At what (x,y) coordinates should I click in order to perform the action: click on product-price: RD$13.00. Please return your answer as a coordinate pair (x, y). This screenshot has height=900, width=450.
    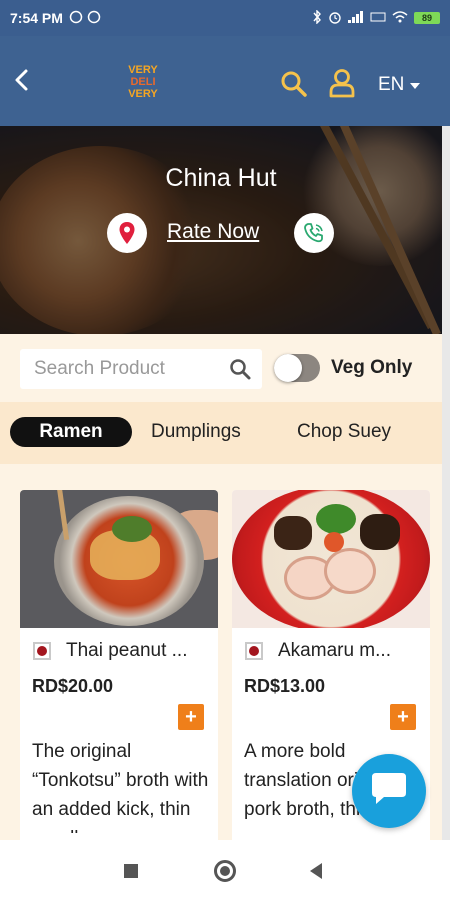
    Looking at the image, I should click on (285, 686).